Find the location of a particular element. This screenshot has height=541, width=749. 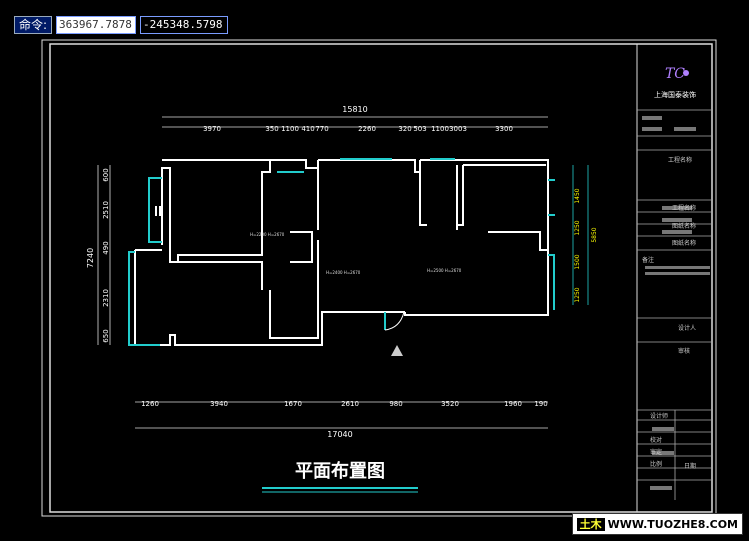

left-dim-0: 600 is located at coordinates (106, 174).